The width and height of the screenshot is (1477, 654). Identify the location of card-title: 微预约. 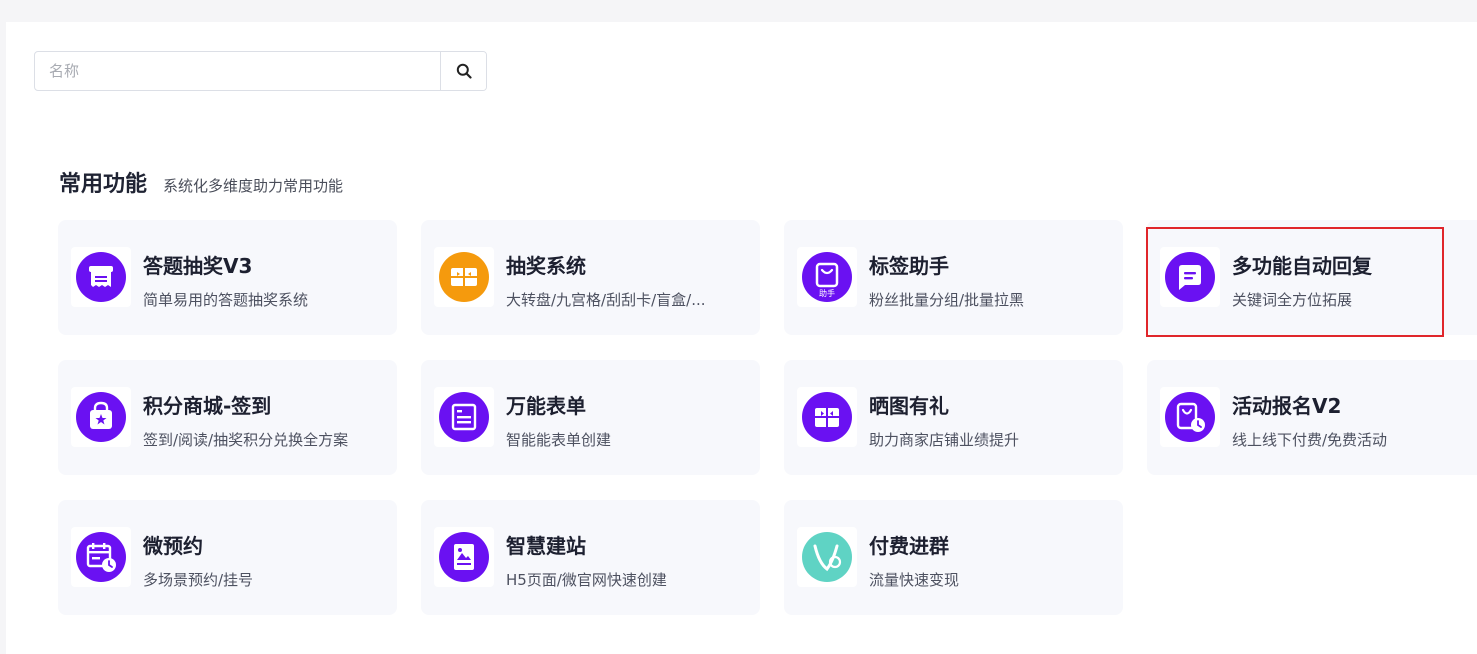
(173, 546).